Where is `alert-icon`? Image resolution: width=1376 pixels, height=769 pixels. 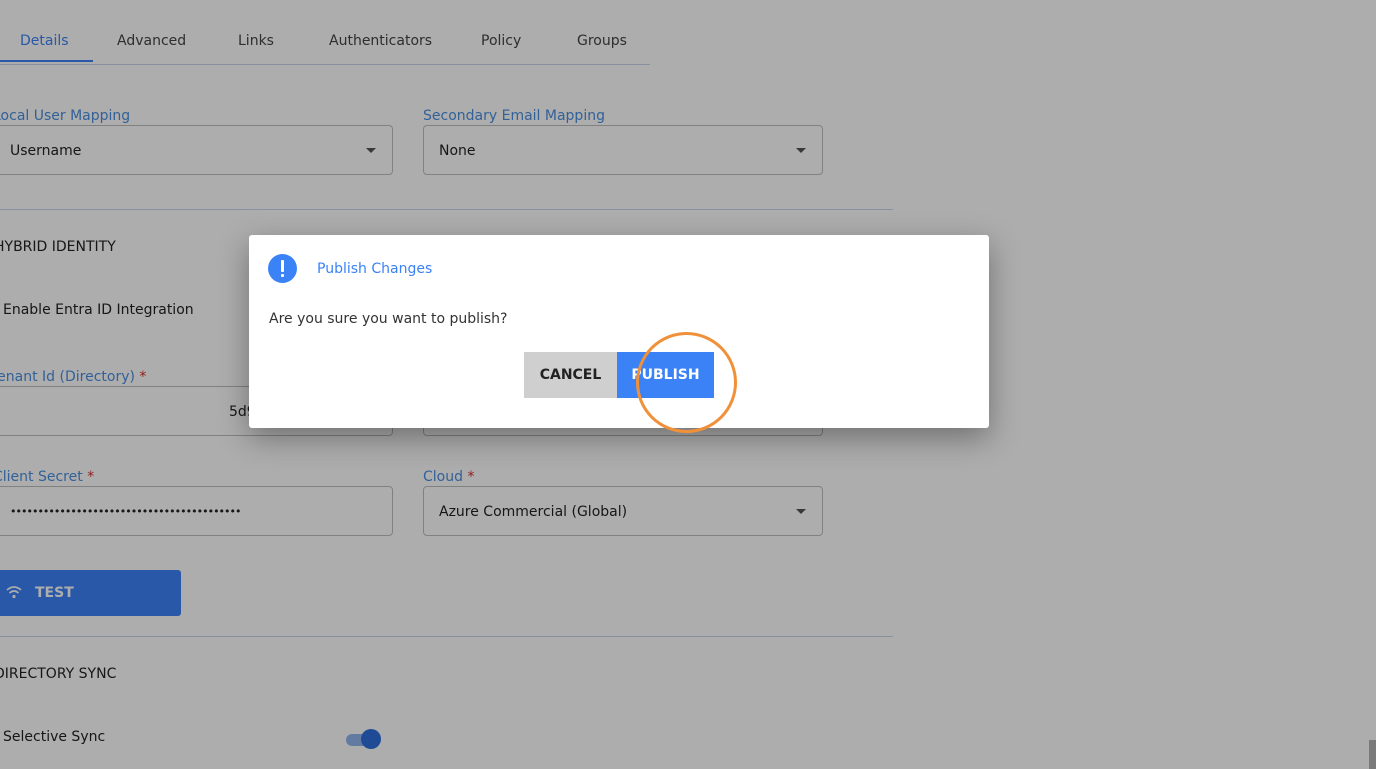
alert-icon is located at coordinates (282, 268).